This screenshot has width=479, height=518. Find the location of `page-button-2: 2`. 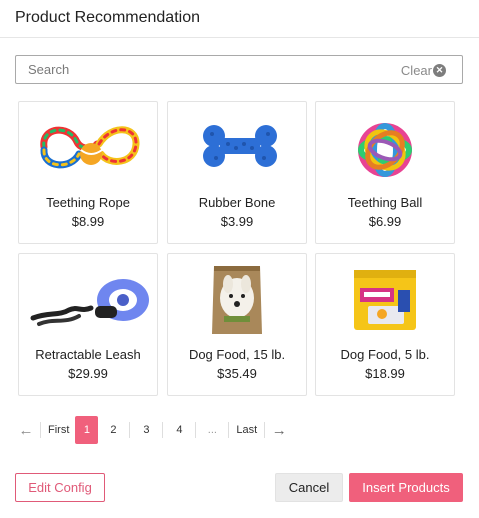

page-button-2: 2 is located at coordinates (113, 430).